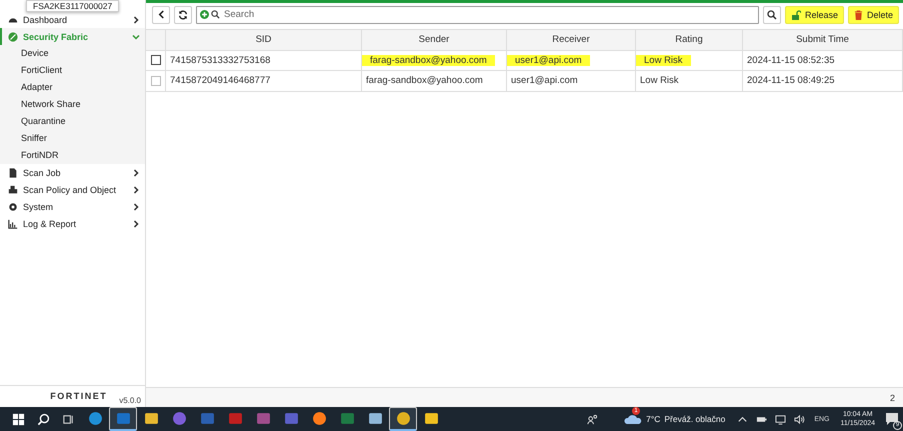  Describe the element at coordinates (689, 40) in the screenshot. I see `column-header: Rating` at that location.